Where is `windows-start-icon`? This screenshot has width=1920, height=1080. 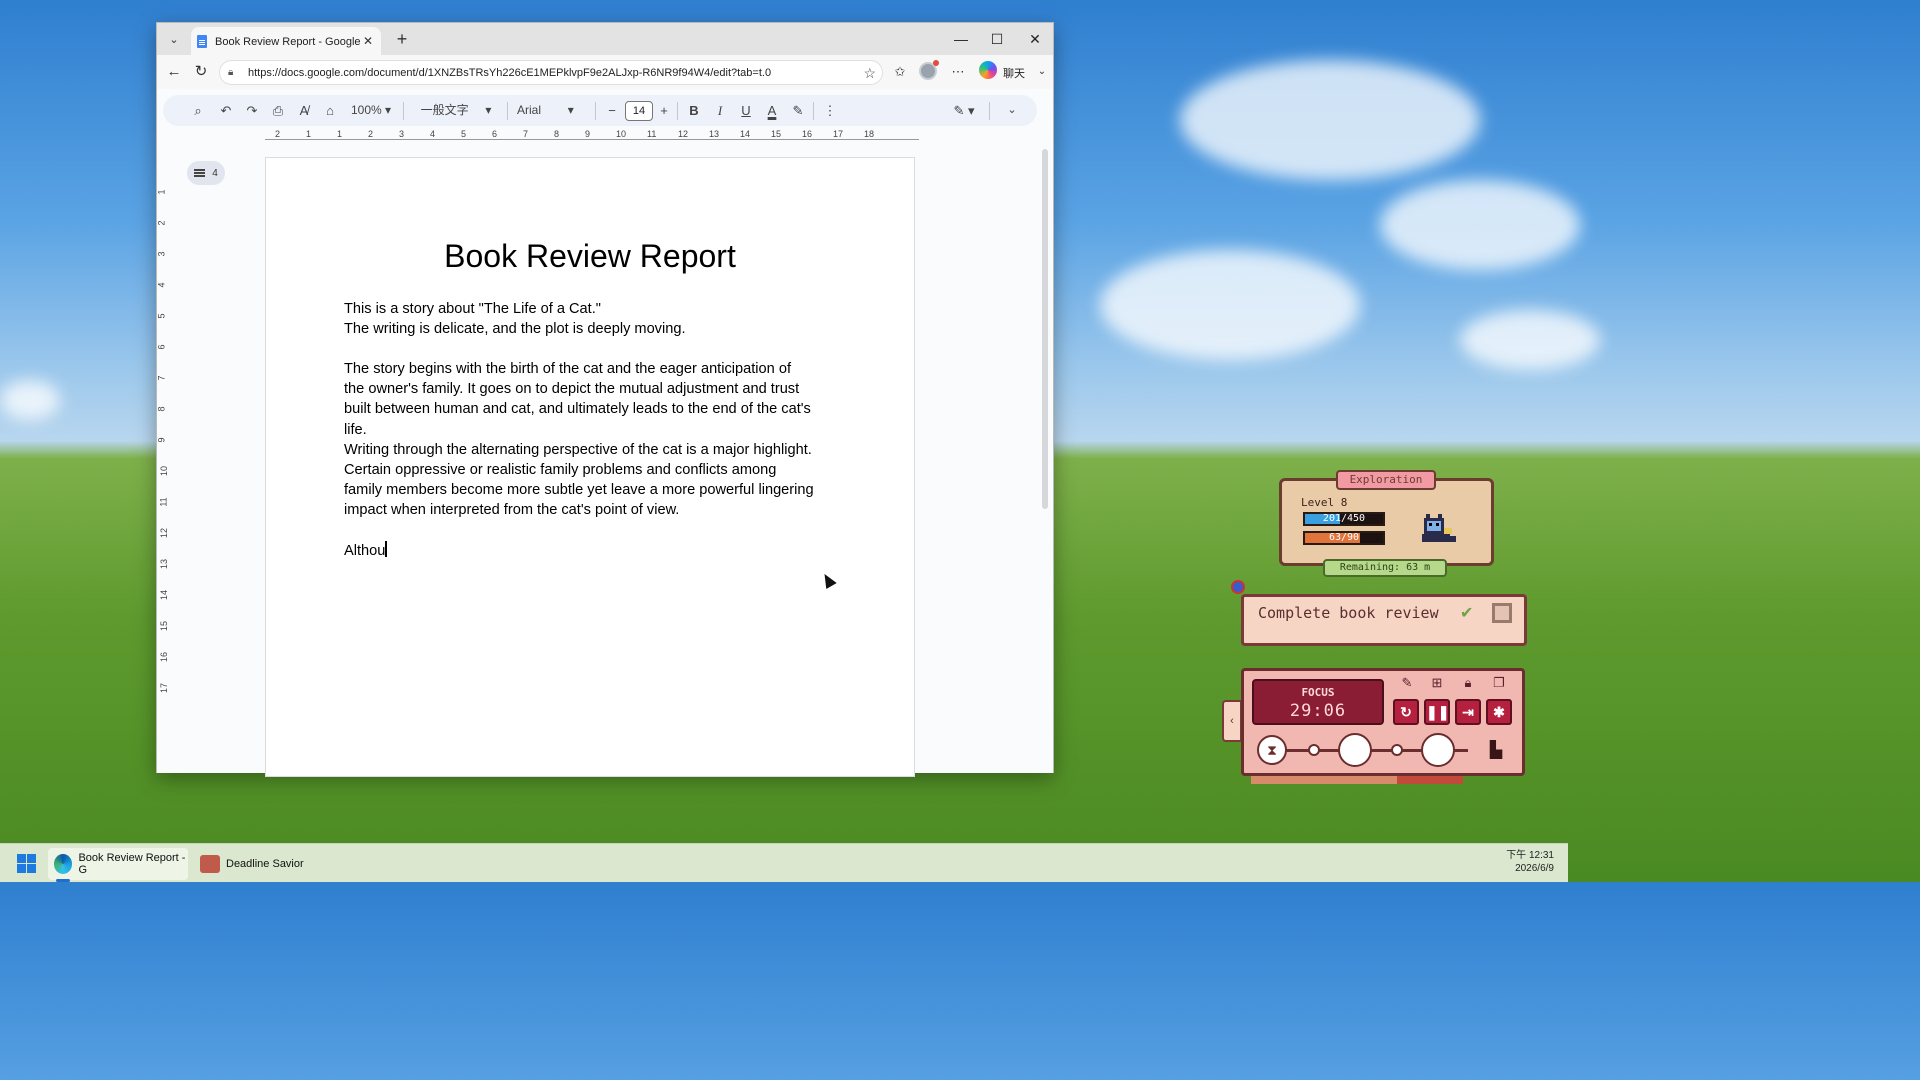
windows-start-icon is located at coordinates (26, 863).